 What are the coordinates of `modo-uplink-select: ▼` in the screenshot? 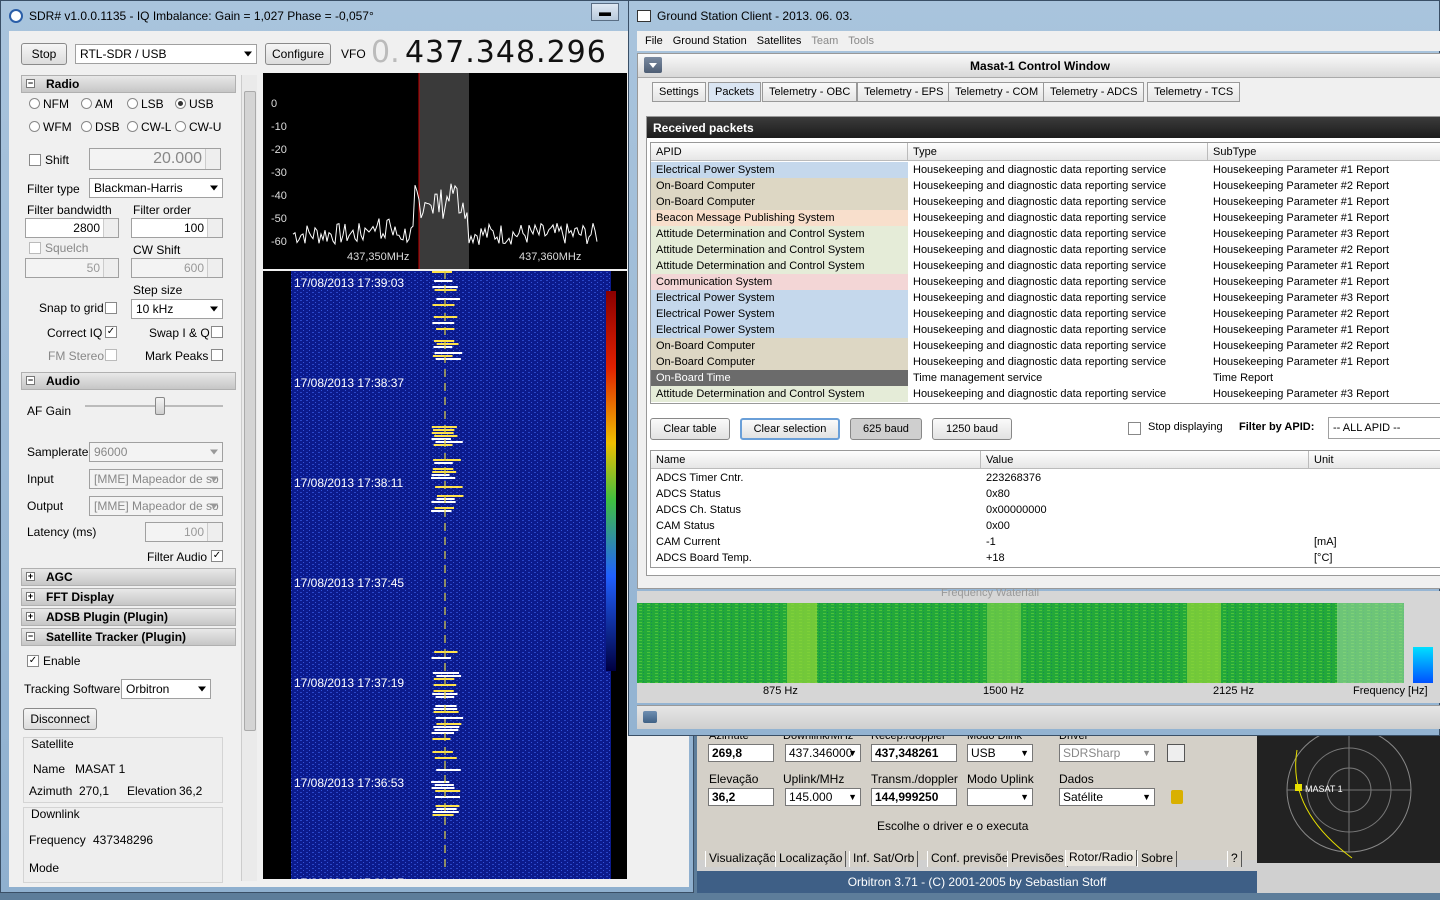 It's located at (1000, 797).